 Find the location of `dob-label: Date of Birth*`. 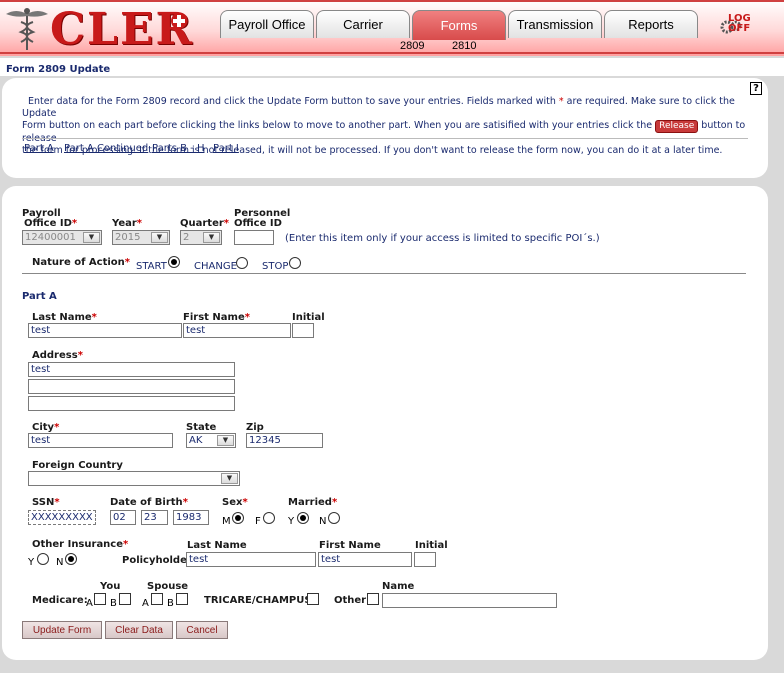

dob-label: Date of Birth* is located at coordinates (149, 502).